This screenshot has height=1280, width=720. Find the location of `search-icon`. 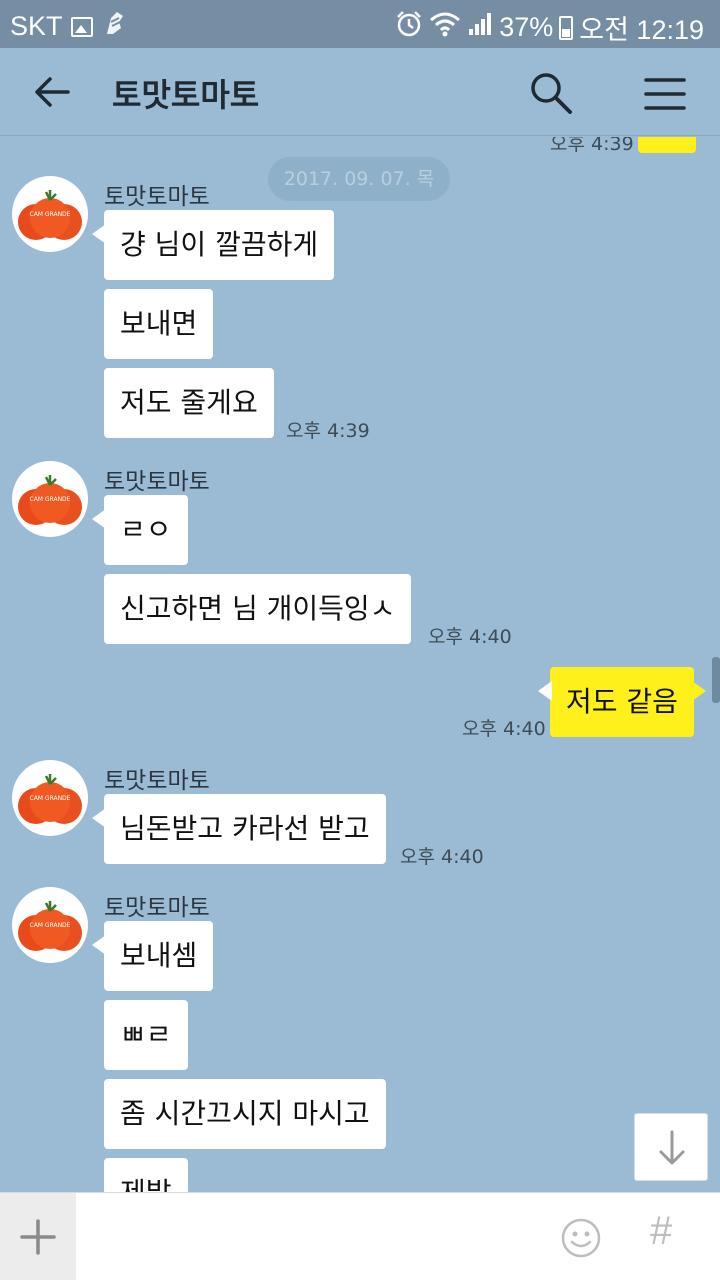

search-icon is located at coordinates (551, 93).